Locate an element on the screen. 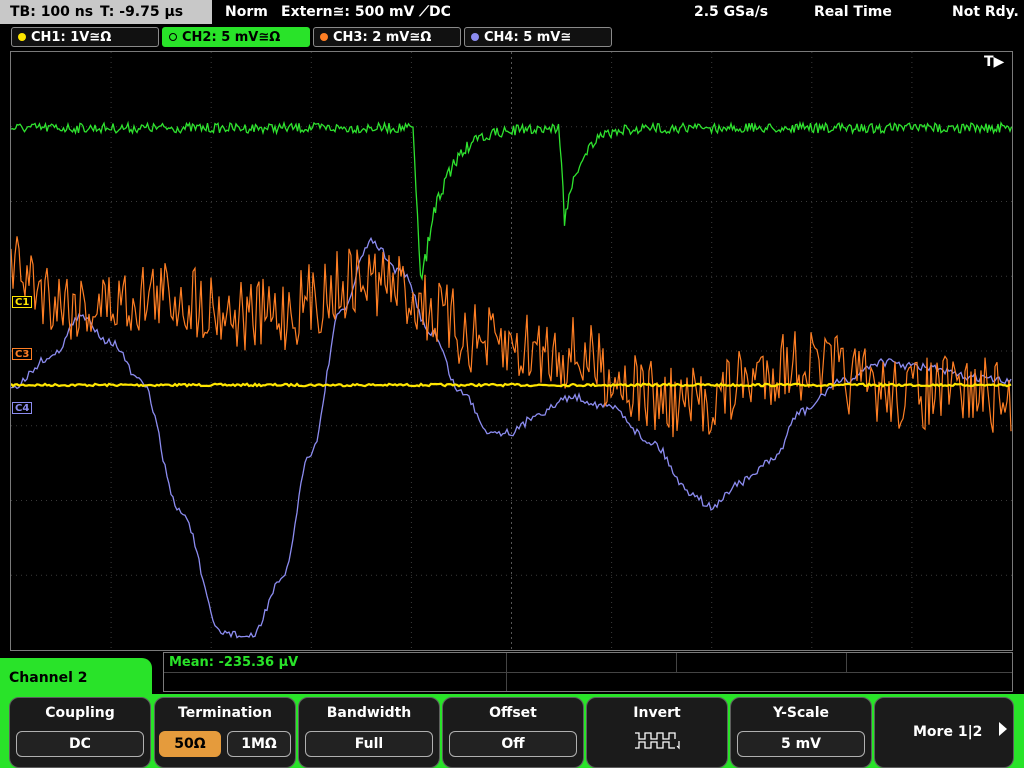 This screenshot has width=1024, height=768. ch1-label: CH1: 1V≅Ω is located at coordinates (71, 37).